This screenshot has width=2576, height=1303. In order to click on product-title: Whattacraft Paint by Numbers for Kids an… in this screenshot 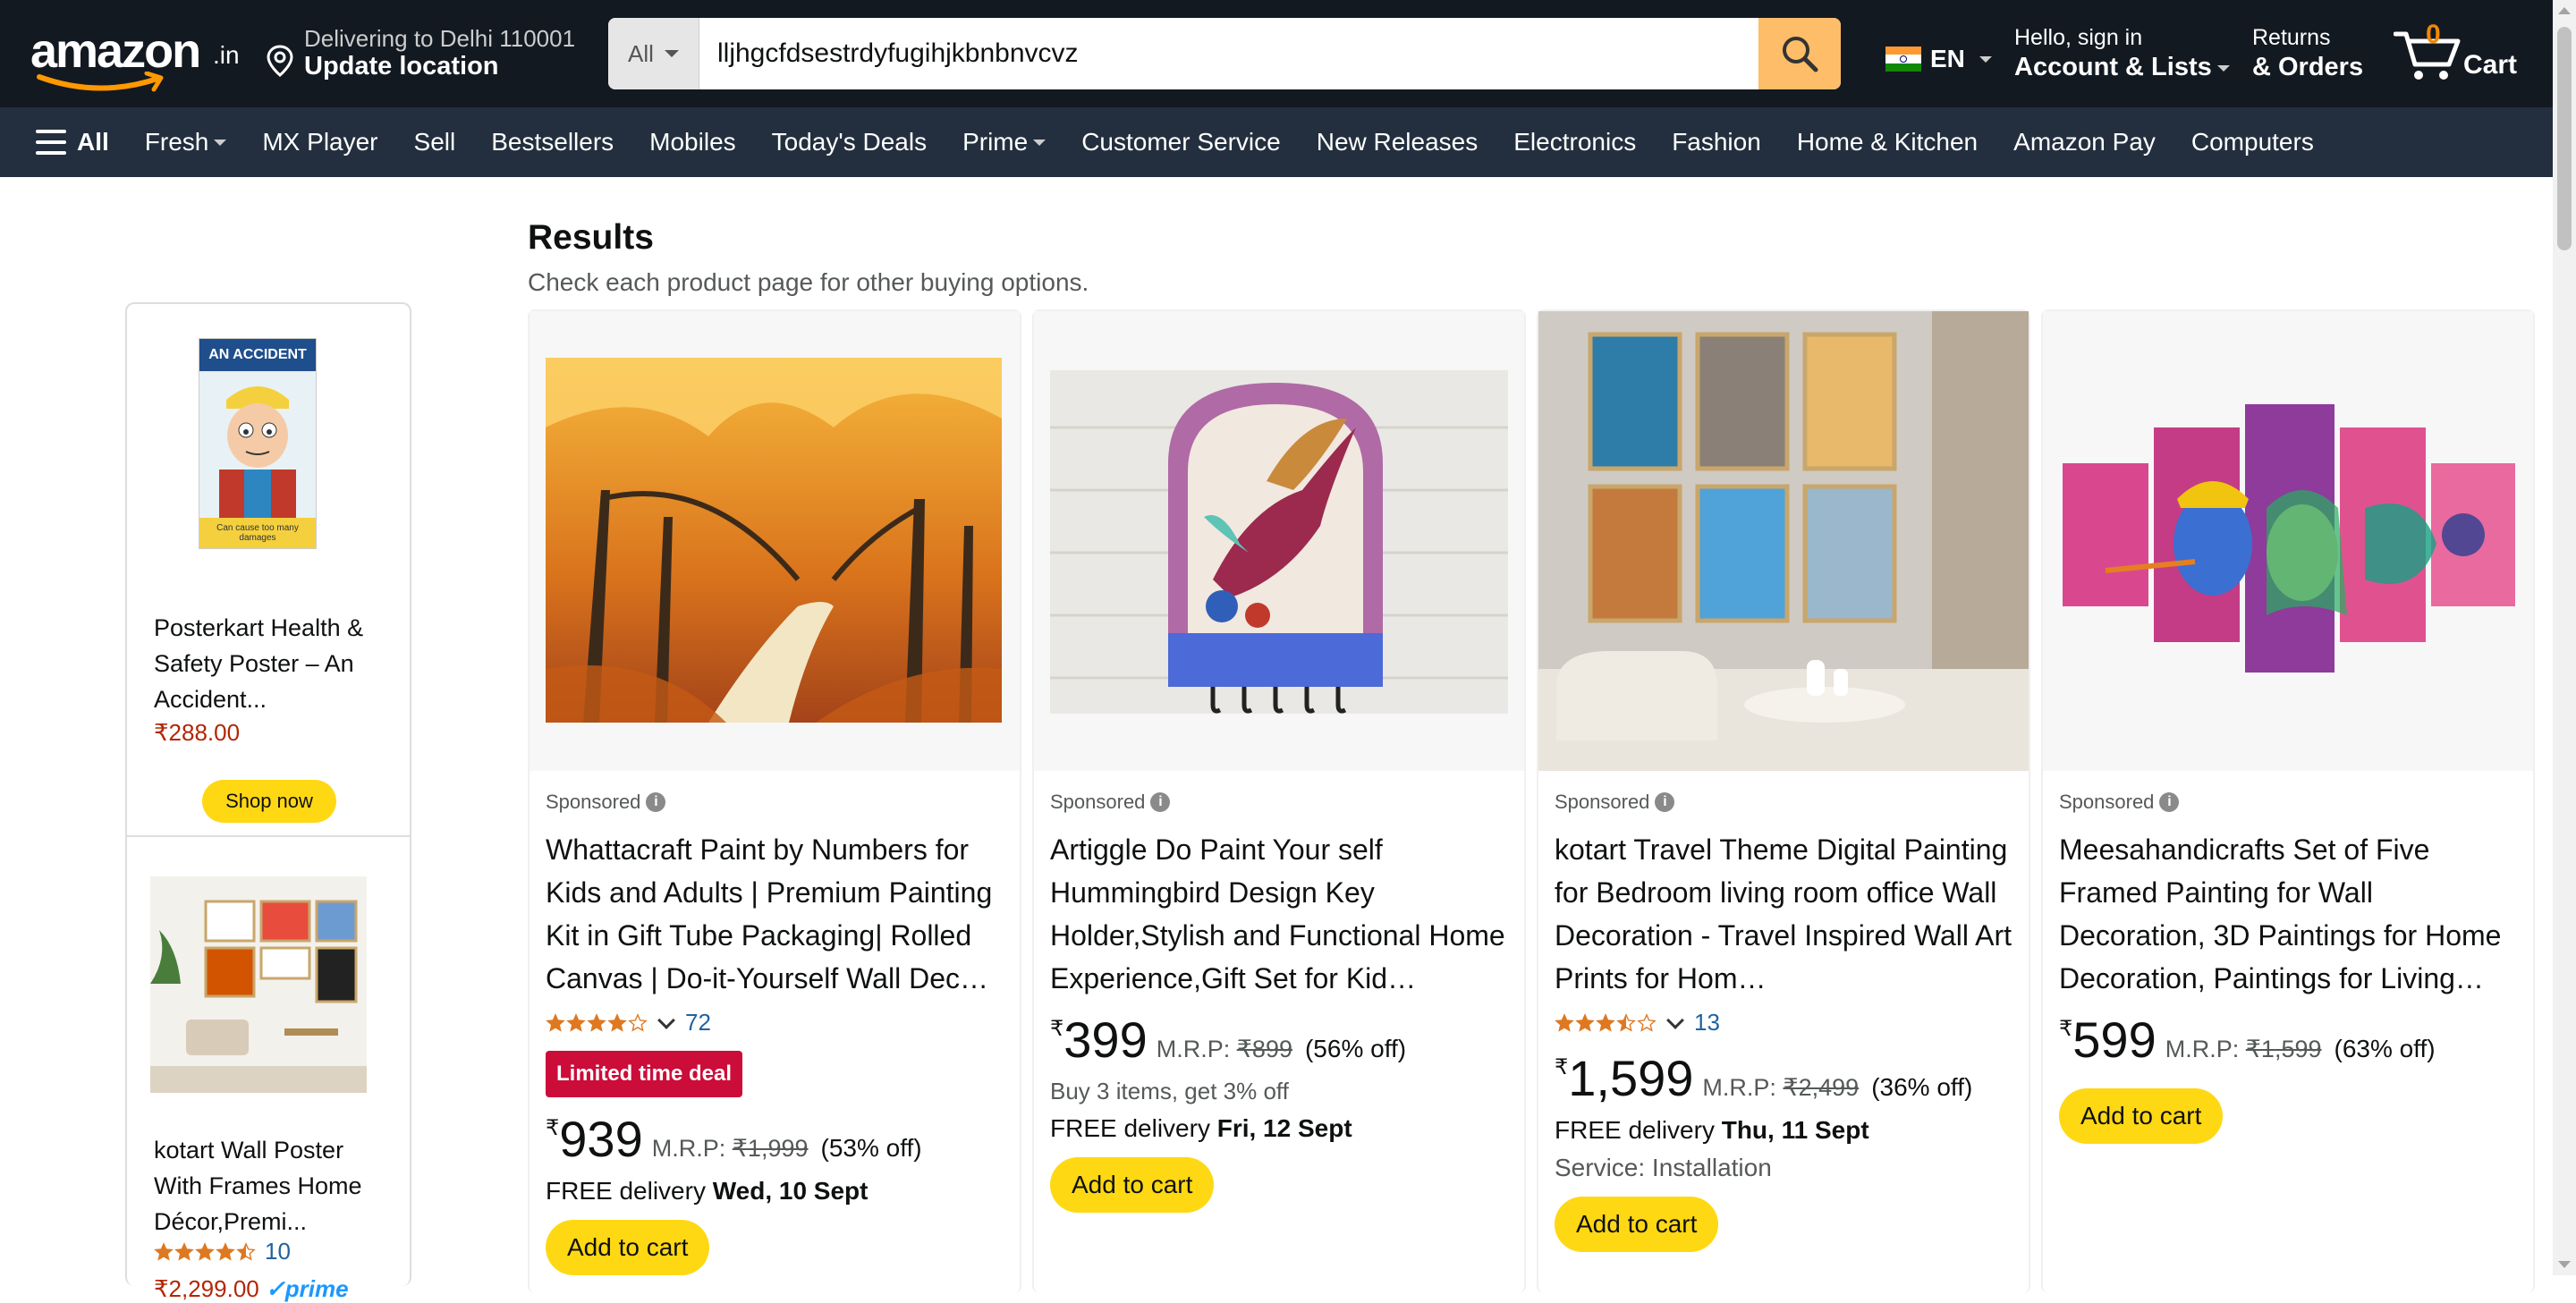, I will do `click(778, 914)`.